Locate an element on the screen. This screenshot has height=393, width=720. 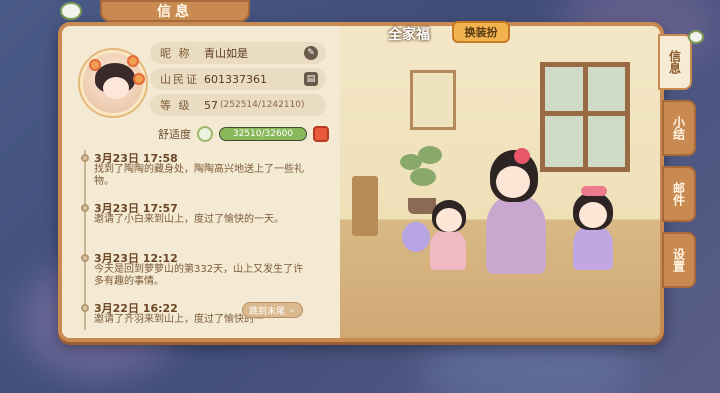
level-value: 57 is located at coordinates (211, 105).